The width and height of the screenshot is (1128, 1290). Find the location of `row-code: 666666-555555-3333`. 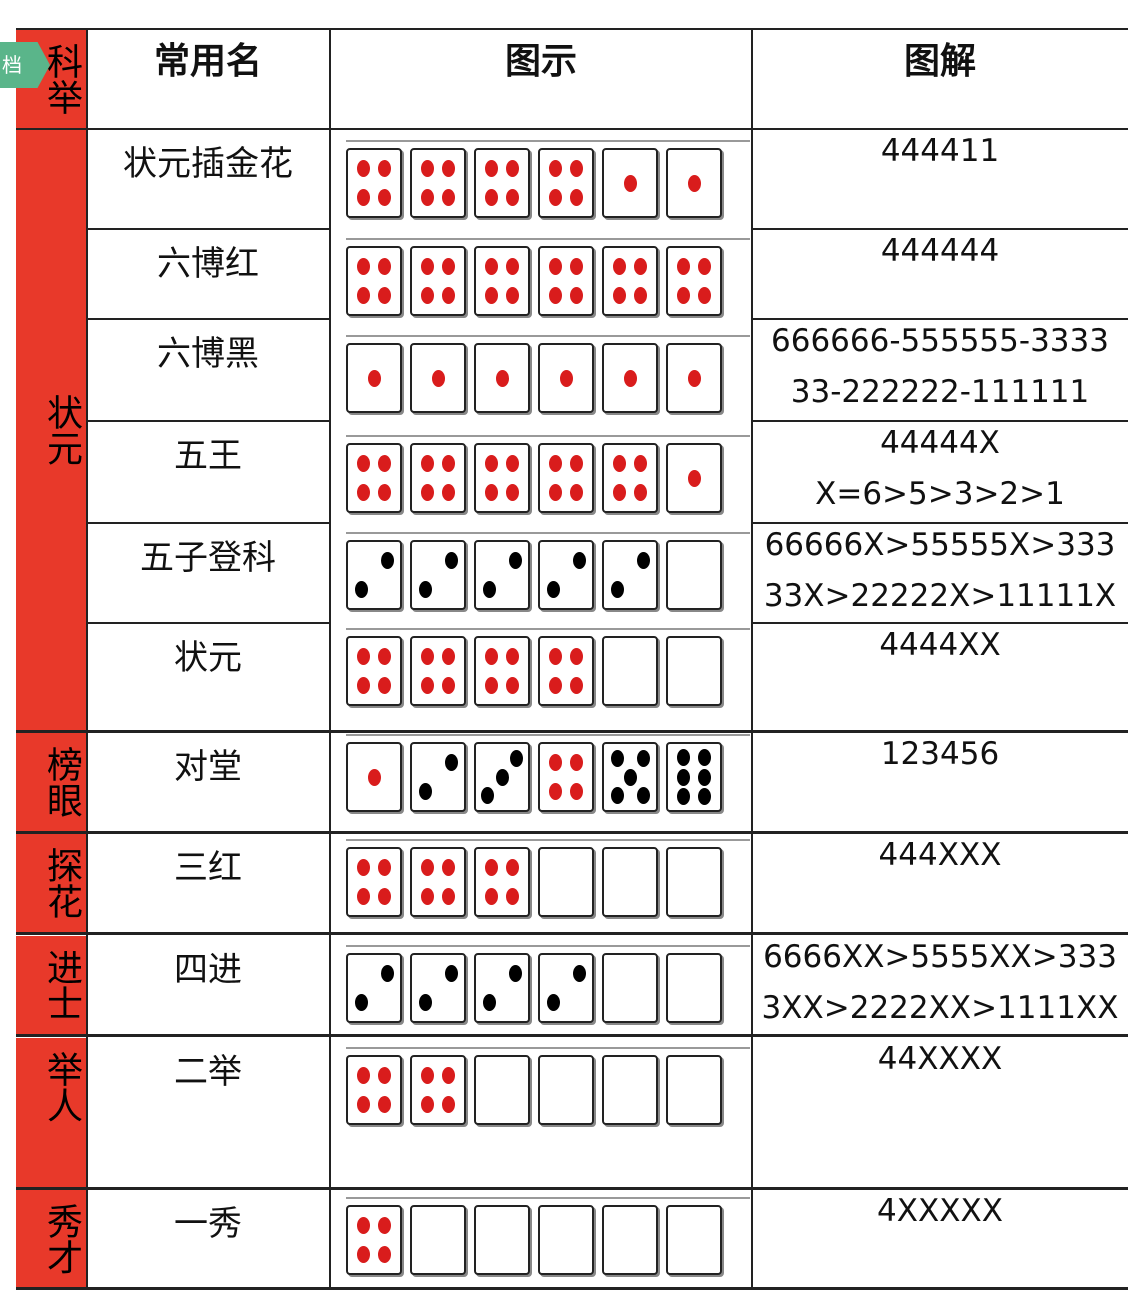

row-code: 666666-555555-3333 is located at coordinates (940, 341).